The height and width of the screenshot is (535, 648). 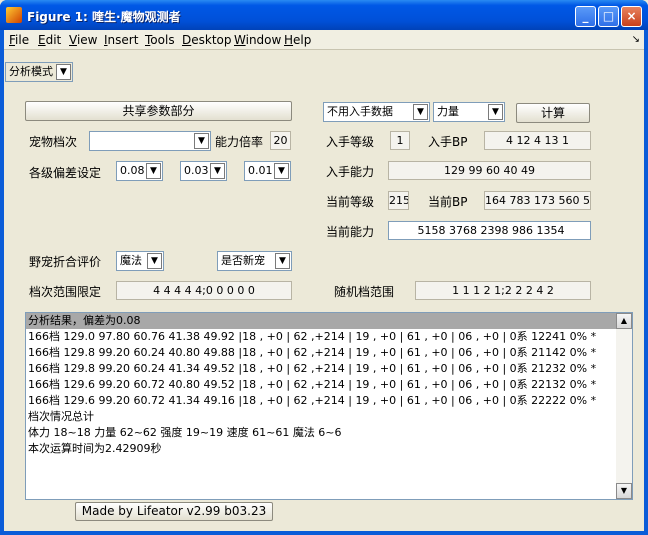 What do you see at coordinates (350, 142) in the screenshot?
I see `acquire-level-label: 入手等级` at bounding box center [350, 142].